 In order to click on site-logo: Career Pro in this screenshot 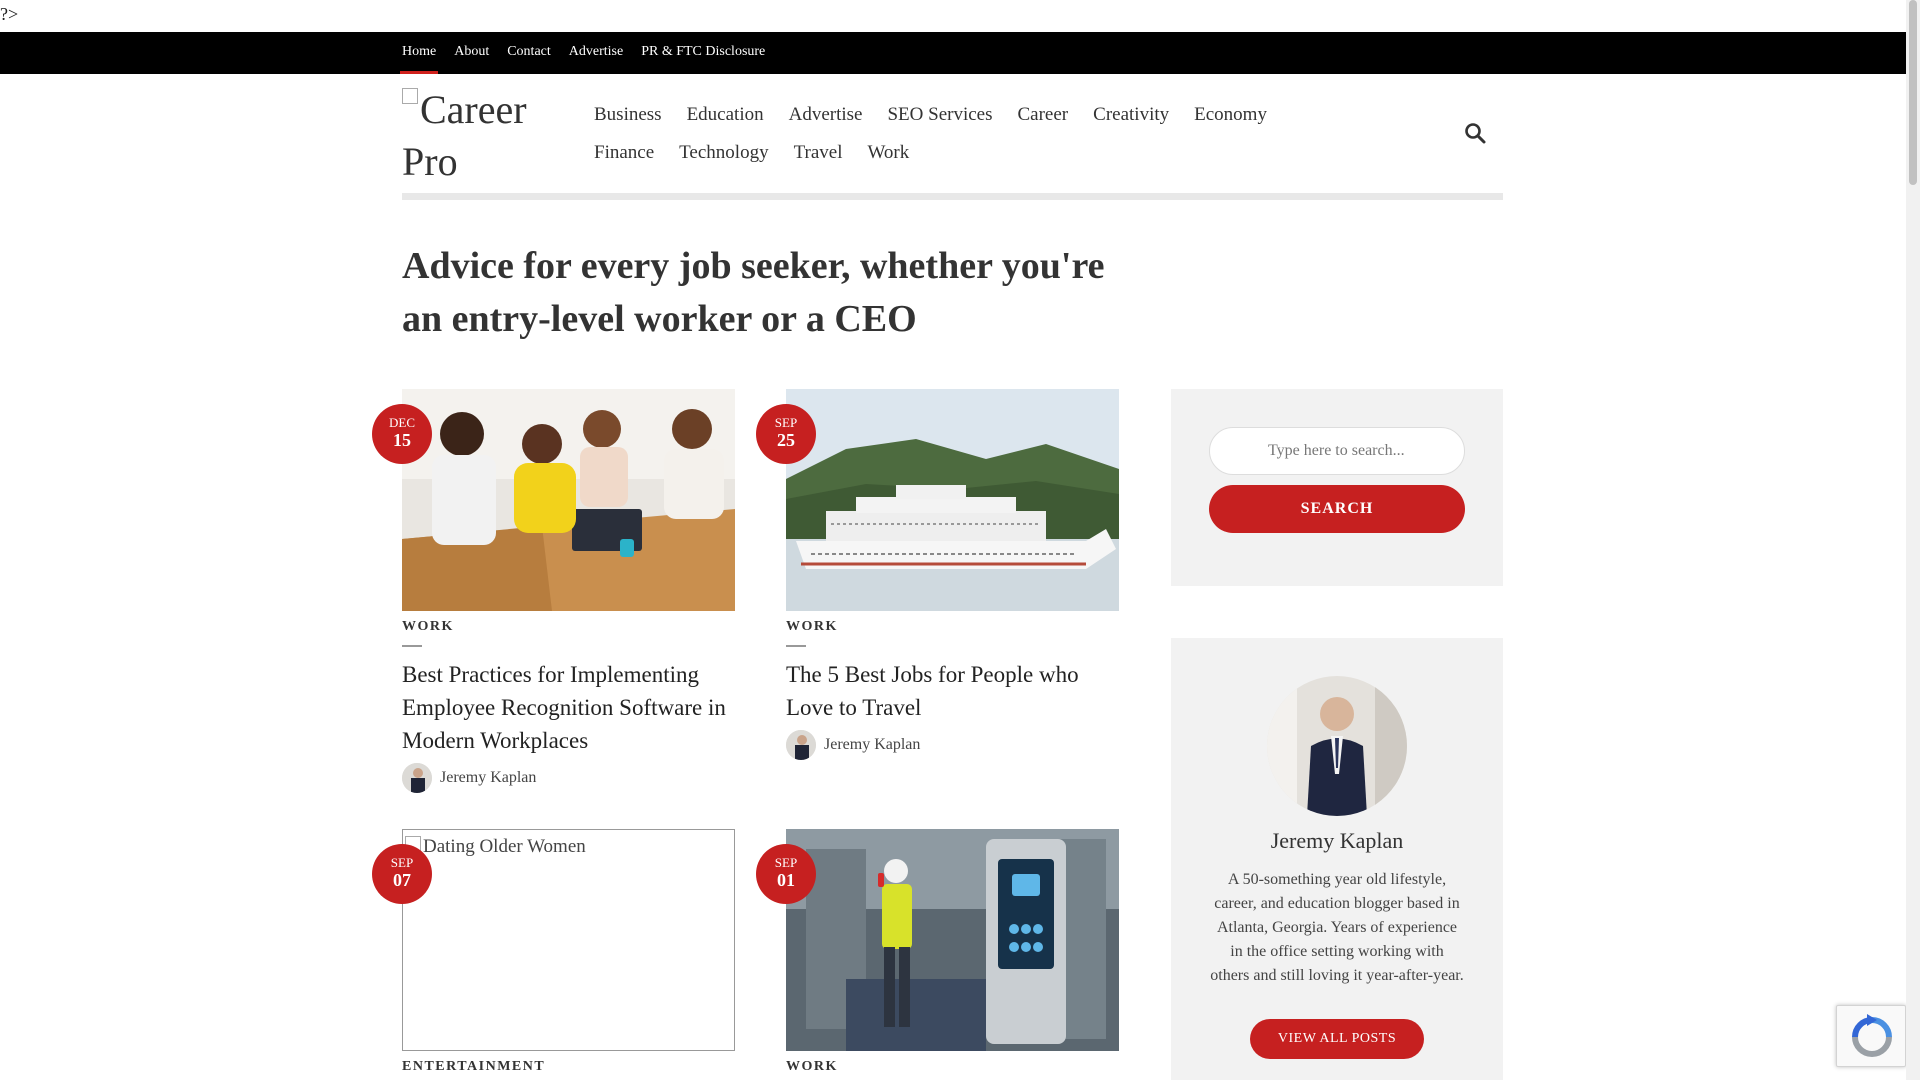, I will do `click(482, 136)`.